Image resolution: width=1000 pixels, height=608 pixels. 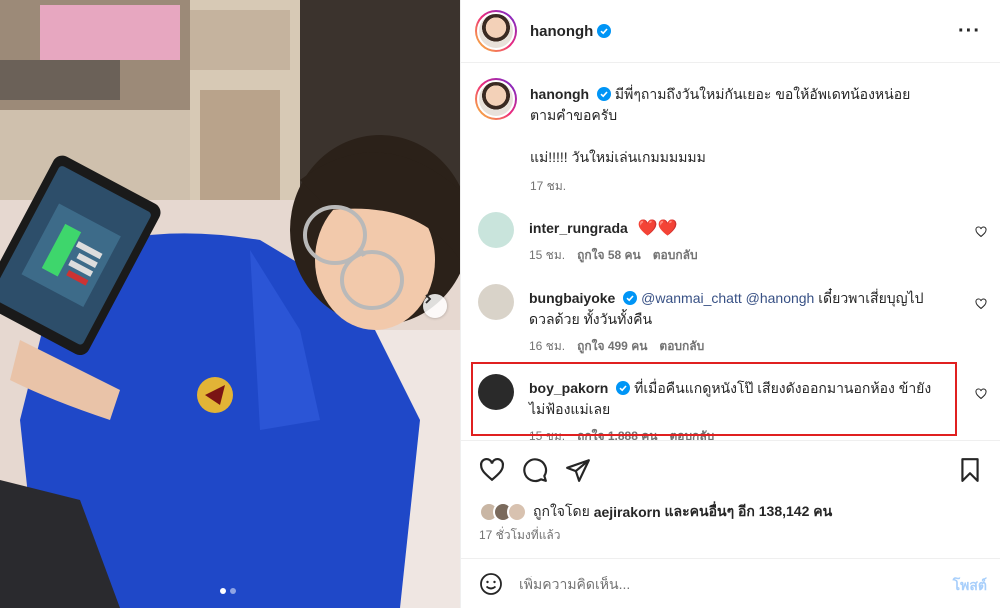 What do you see at coordinates (749, 512) in the screenshot?
I see `likes-count: และคนอื่นๆ อีก 138,142 คน` at bounding box center [749, 512].